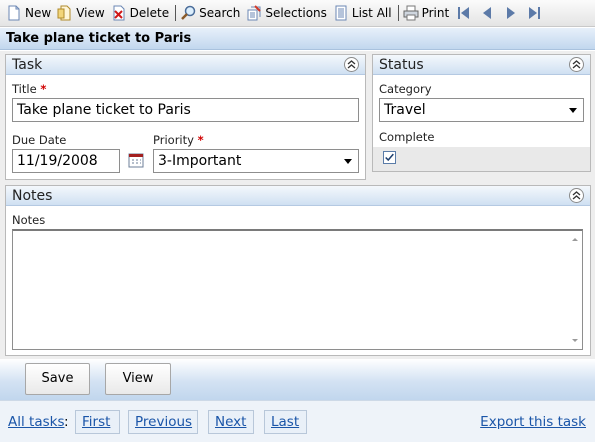  What do you see at coordinates (405, 110) in the screenshot?
I see `category-value: Travel` at bounding box center [405, 110].